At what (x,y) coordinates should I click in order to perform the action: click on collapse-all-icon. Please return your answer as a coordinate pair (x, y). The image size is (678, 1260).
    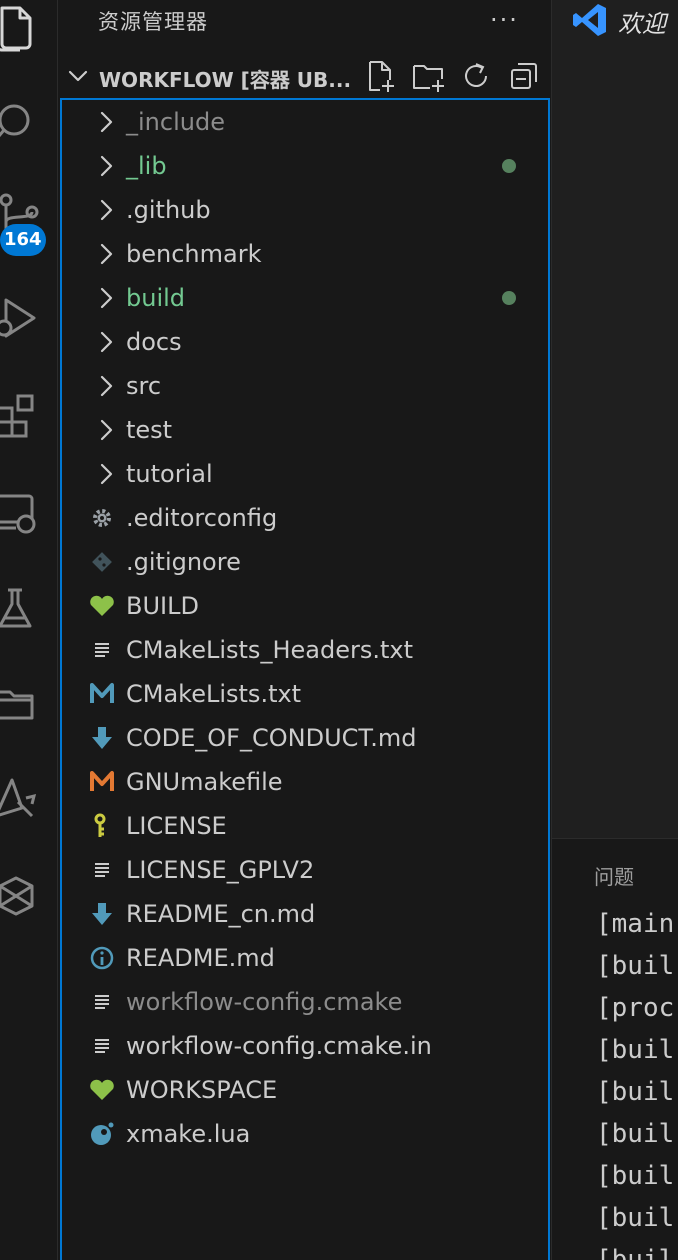
    Looking at the image, I should click on (524, 76).